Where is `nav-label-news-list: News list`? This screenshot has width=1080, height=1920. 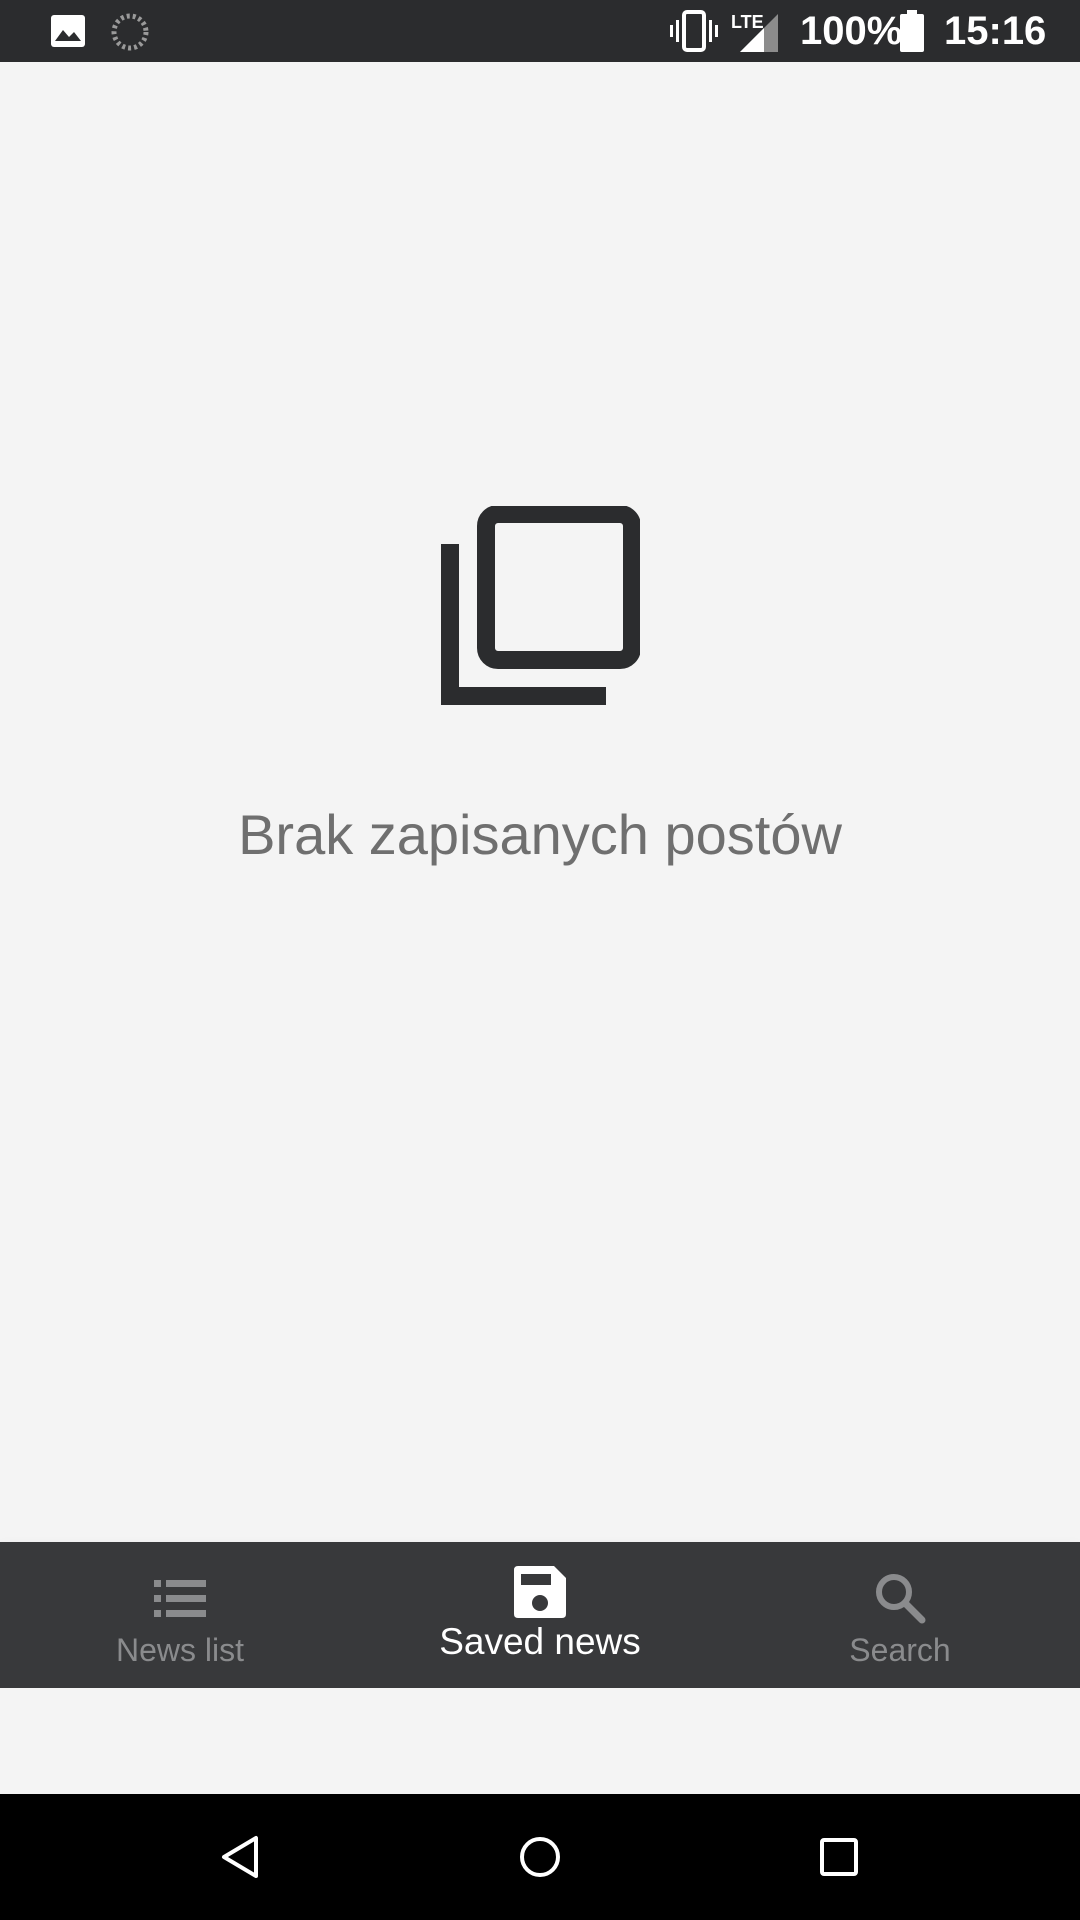
nav-label-news-list: News list is located at coordinates (179, 1650).